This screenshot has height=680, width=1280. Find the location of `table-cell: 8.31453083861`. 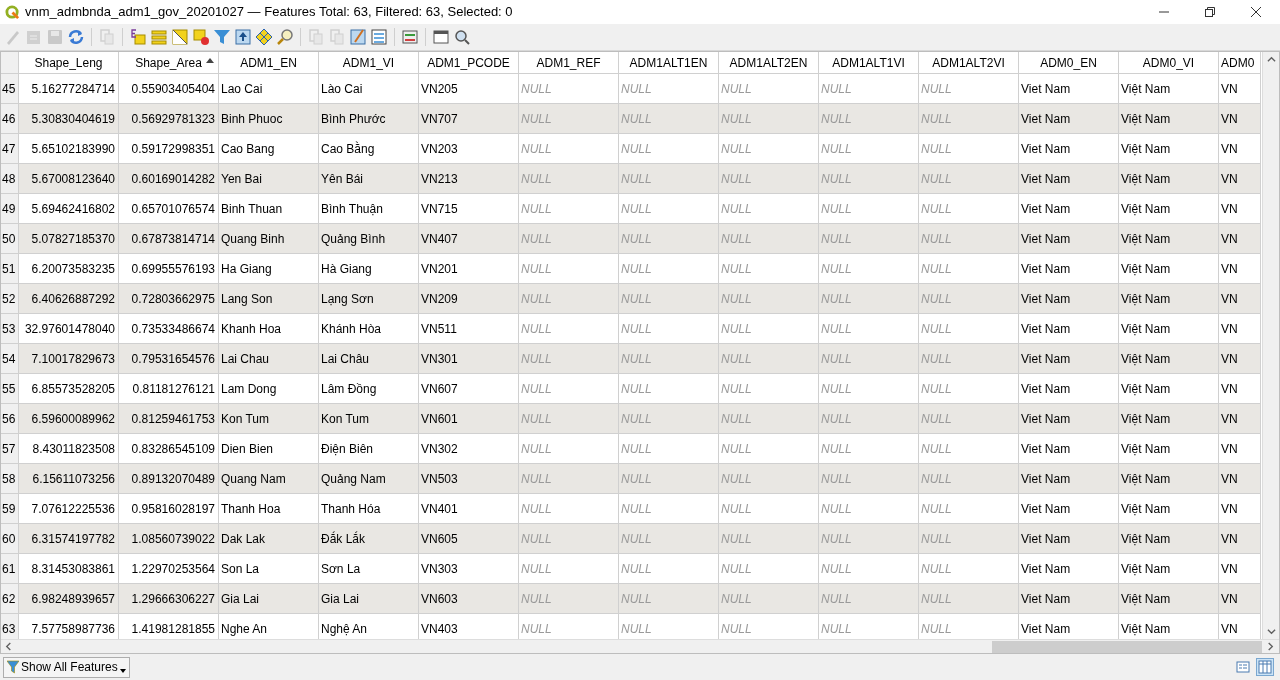

table-cell: 8.31453083861 is located at coordinates (69, 569).